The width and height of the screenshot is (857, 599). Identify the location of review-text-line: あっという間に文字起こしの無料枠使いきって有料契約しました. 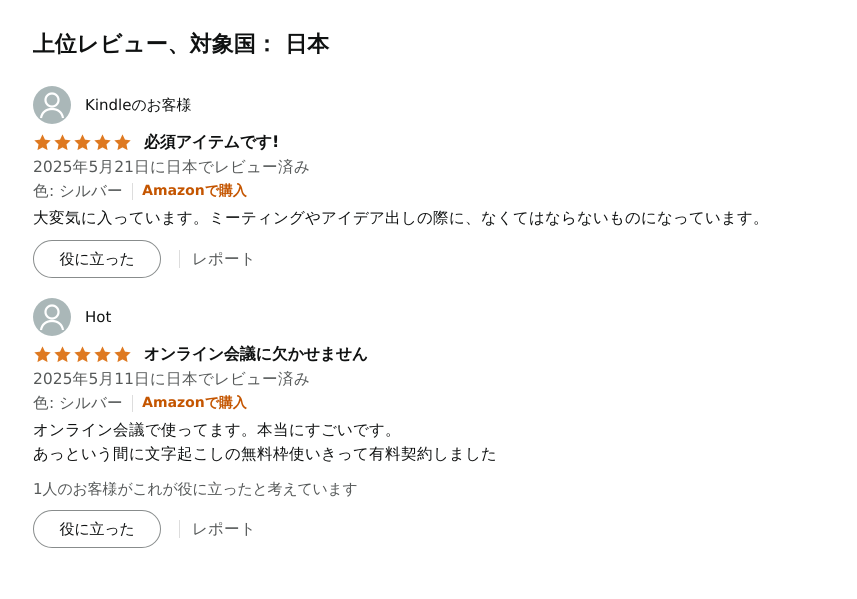
(265, 454).